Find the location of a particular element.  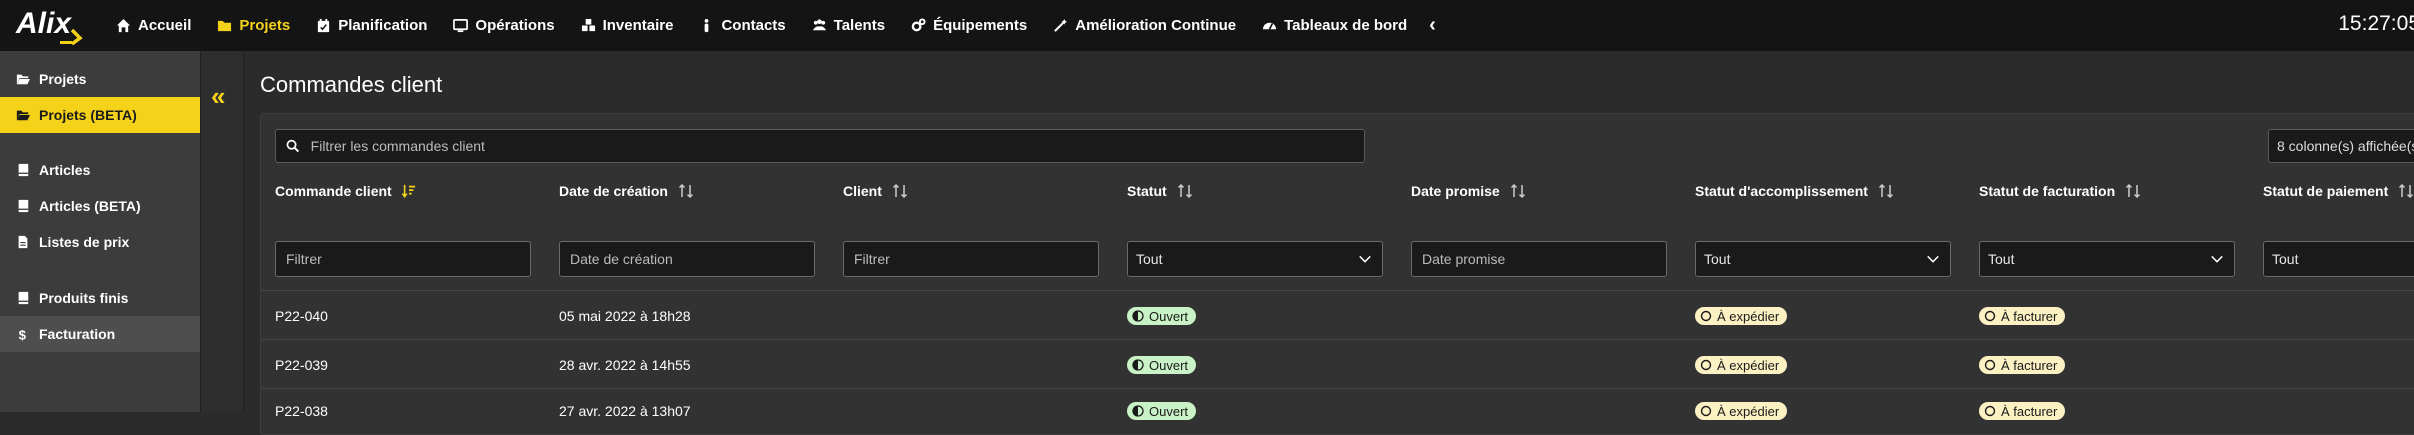

dollar-icon: $ is located at coordinates (23, 334).